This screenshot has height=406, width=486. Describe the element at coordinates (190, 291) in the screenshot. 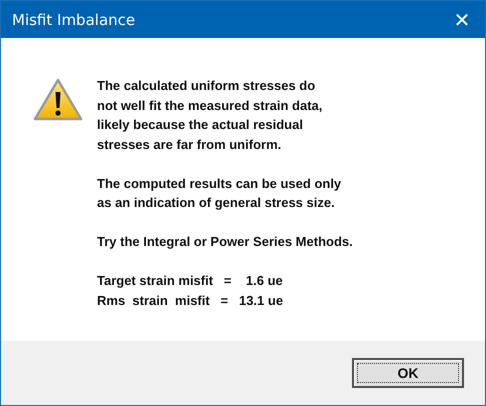

I see `message-text: Target strain misfit = 1.6 ue Rms strain misfit = 13.1 ue` at that location.